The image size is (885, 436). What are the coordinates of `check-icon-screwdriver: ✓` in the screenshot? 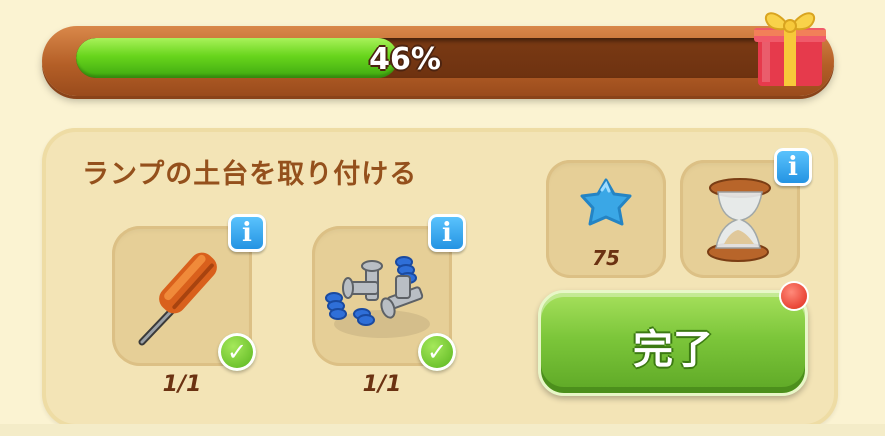 It's located at (237, 352).